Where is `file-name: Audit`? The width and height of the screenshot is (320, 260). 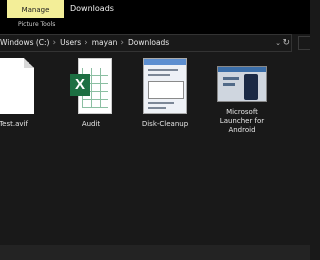 file-name: Audit is located at coordinates (91, 124).